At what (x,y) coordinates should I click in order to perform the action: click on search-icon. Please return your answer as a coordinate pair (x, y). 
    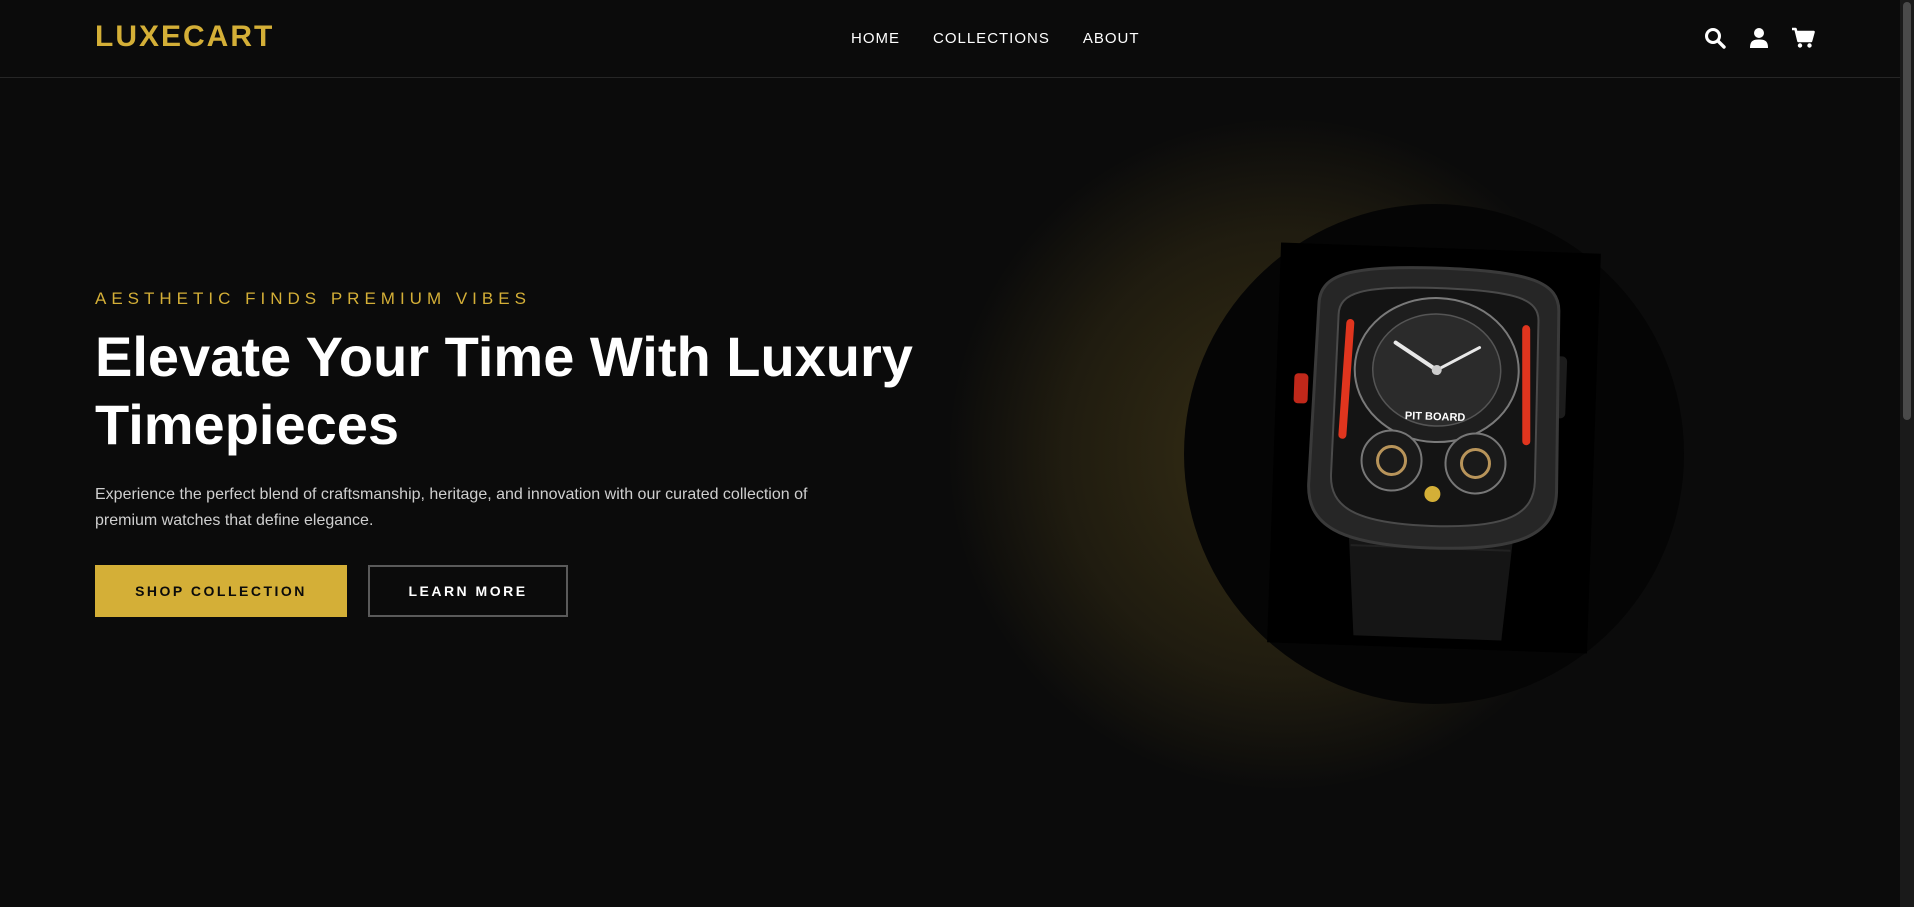
    Looking at the image, I should click on (1715, 38).